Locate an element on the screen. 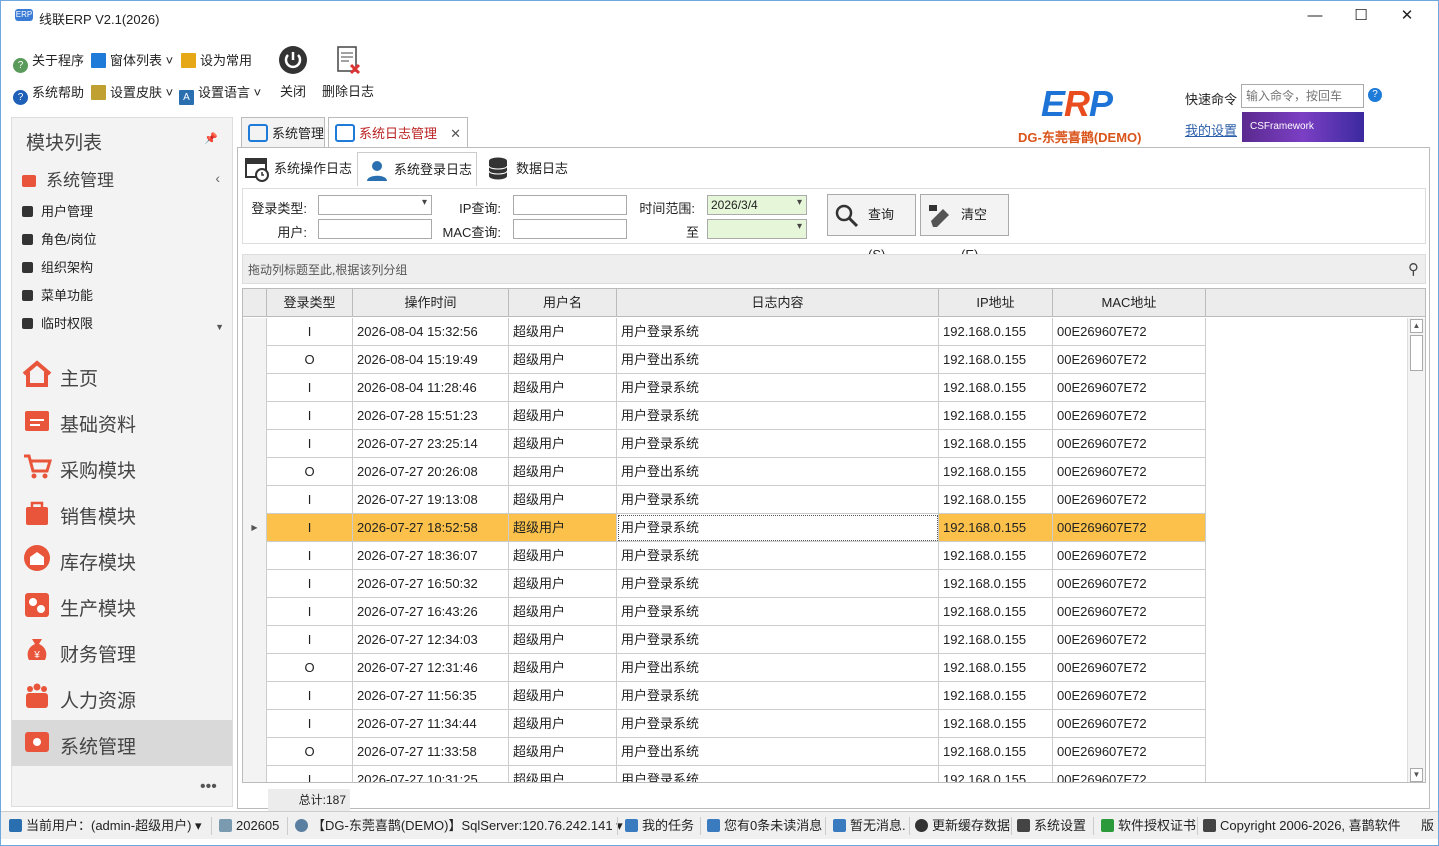 The image size is (1439, 846). table-cell: 2026-08-04 15:32:56 is located at coordinates (431, 332).